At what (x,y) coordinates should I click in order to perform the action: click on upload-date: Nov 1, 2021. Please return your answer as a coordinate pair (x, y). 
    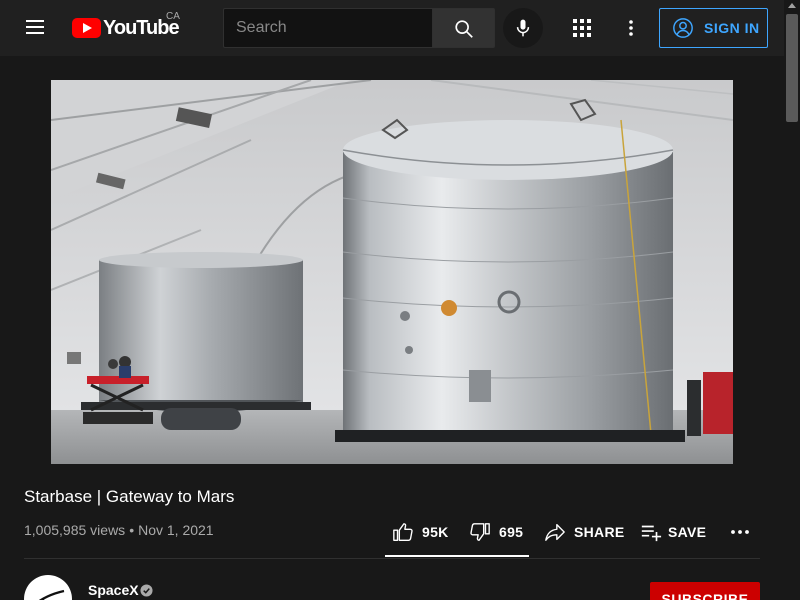
    Looking at the image, I should click on (176, 530).